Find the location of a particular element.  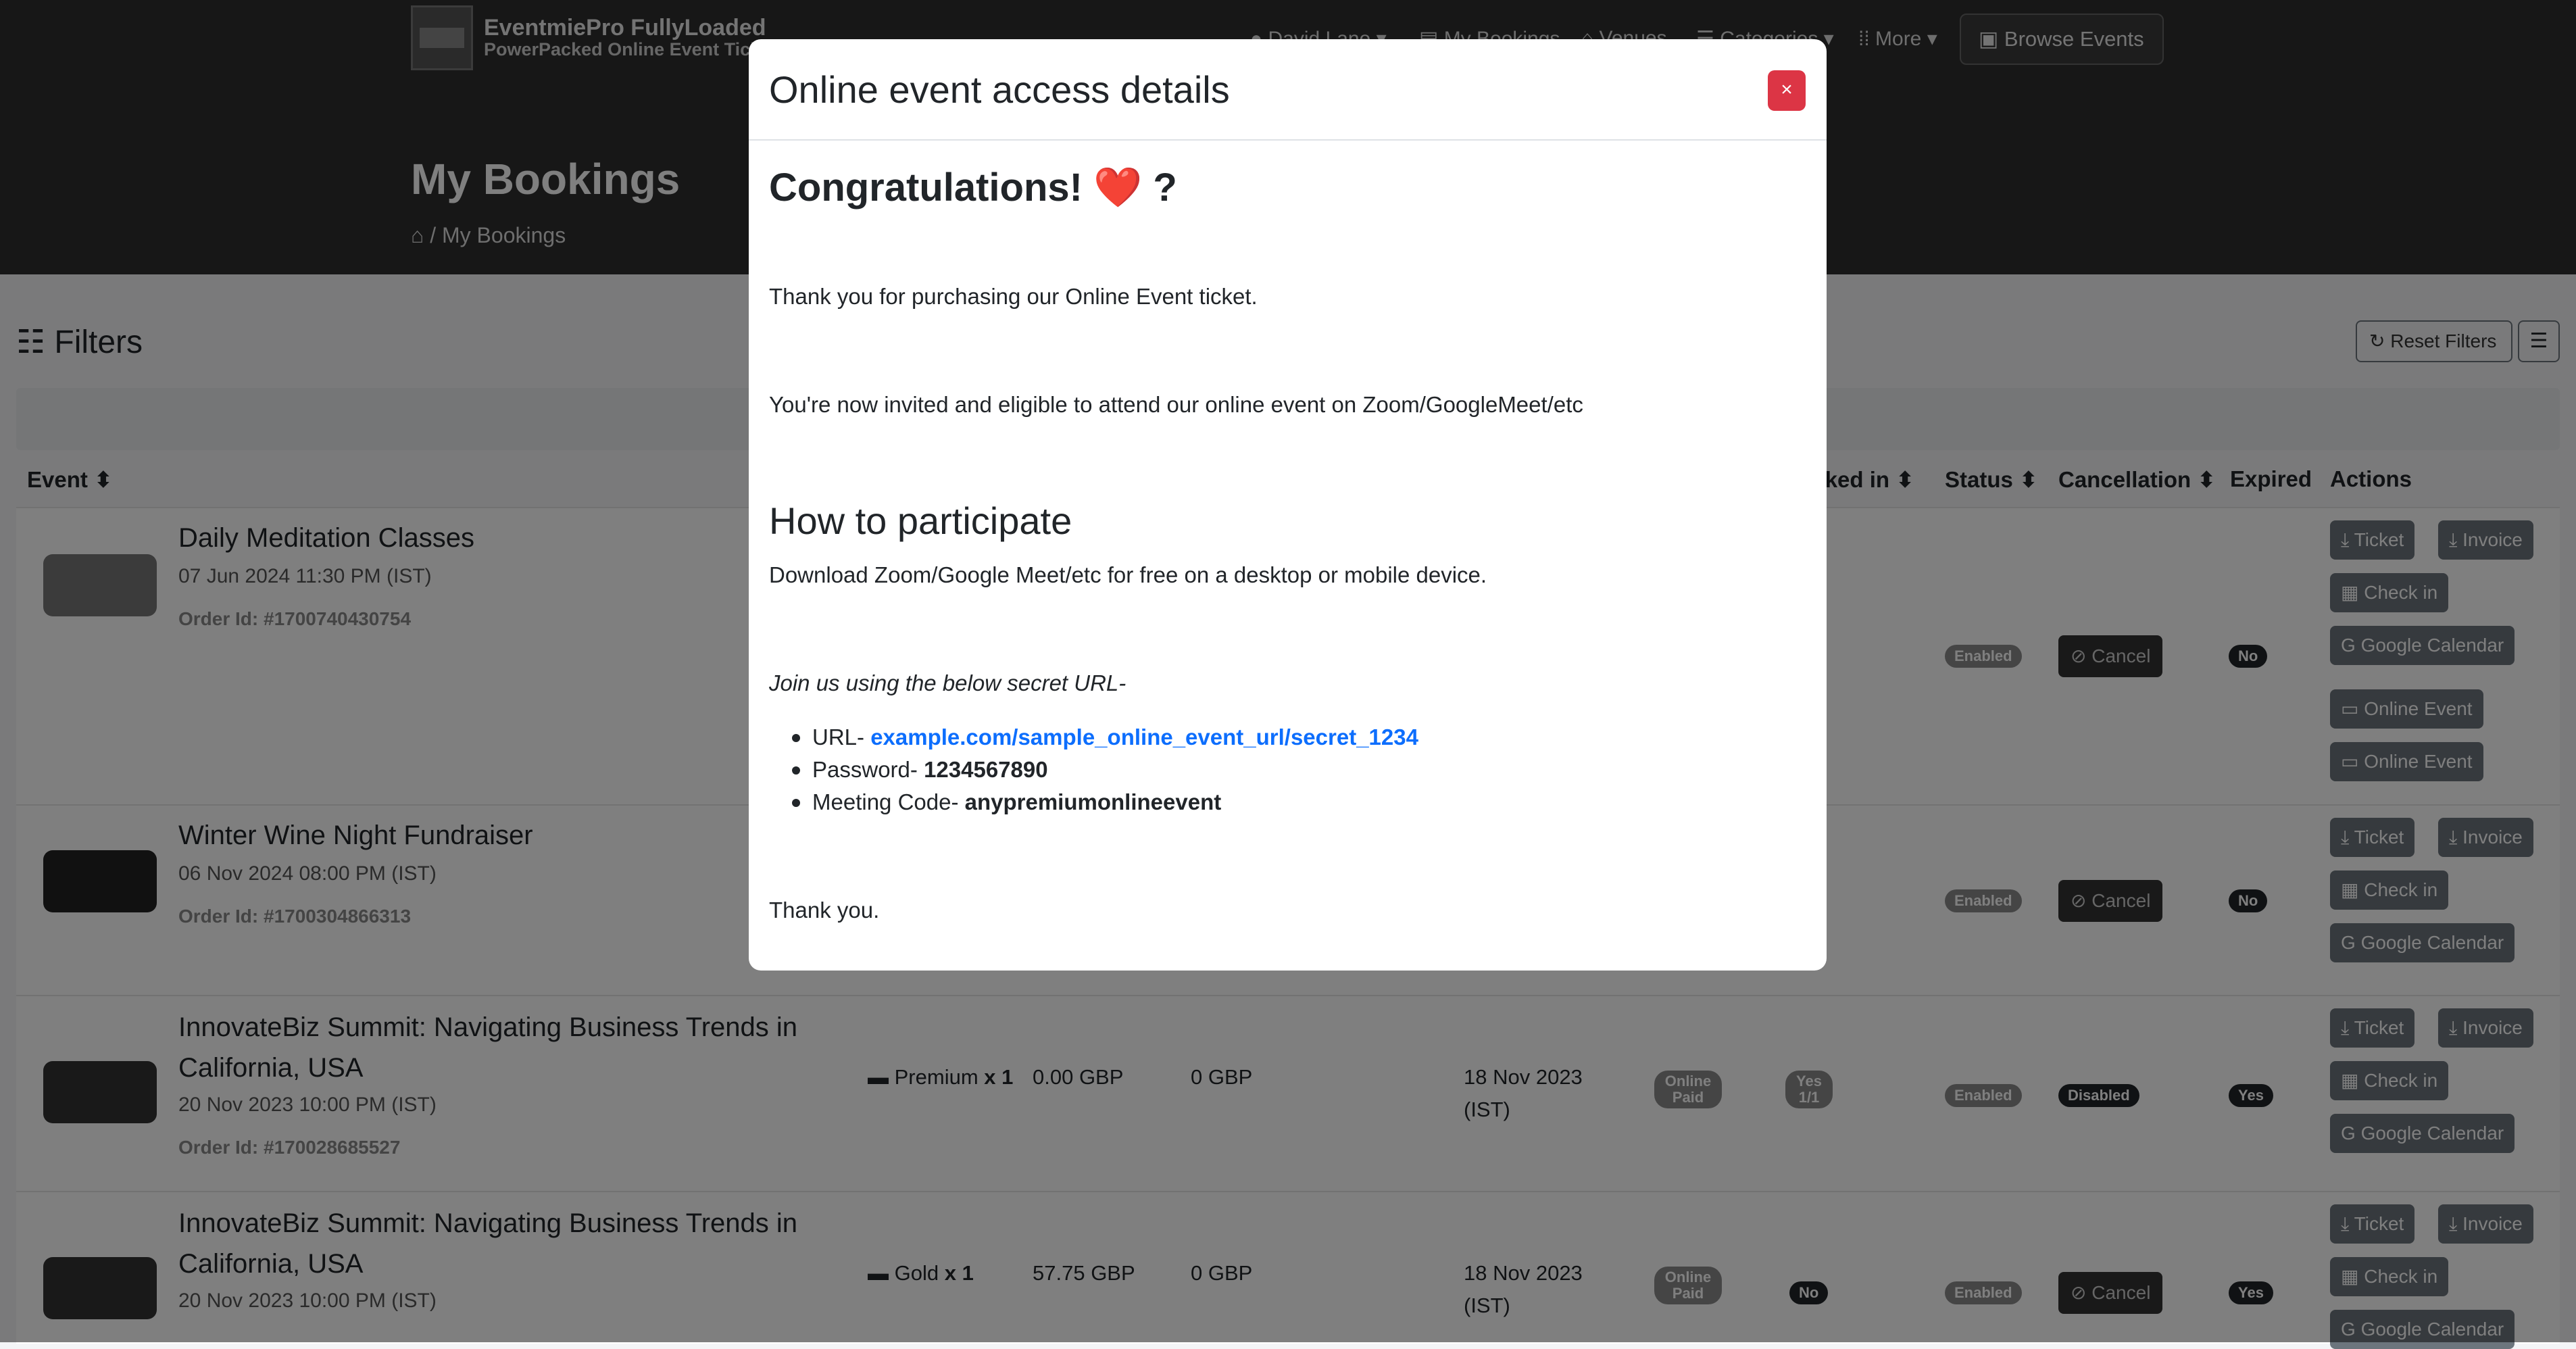

congratulations-heading: Congratulations! ❤️ ? is located at coordinates (973, 188).